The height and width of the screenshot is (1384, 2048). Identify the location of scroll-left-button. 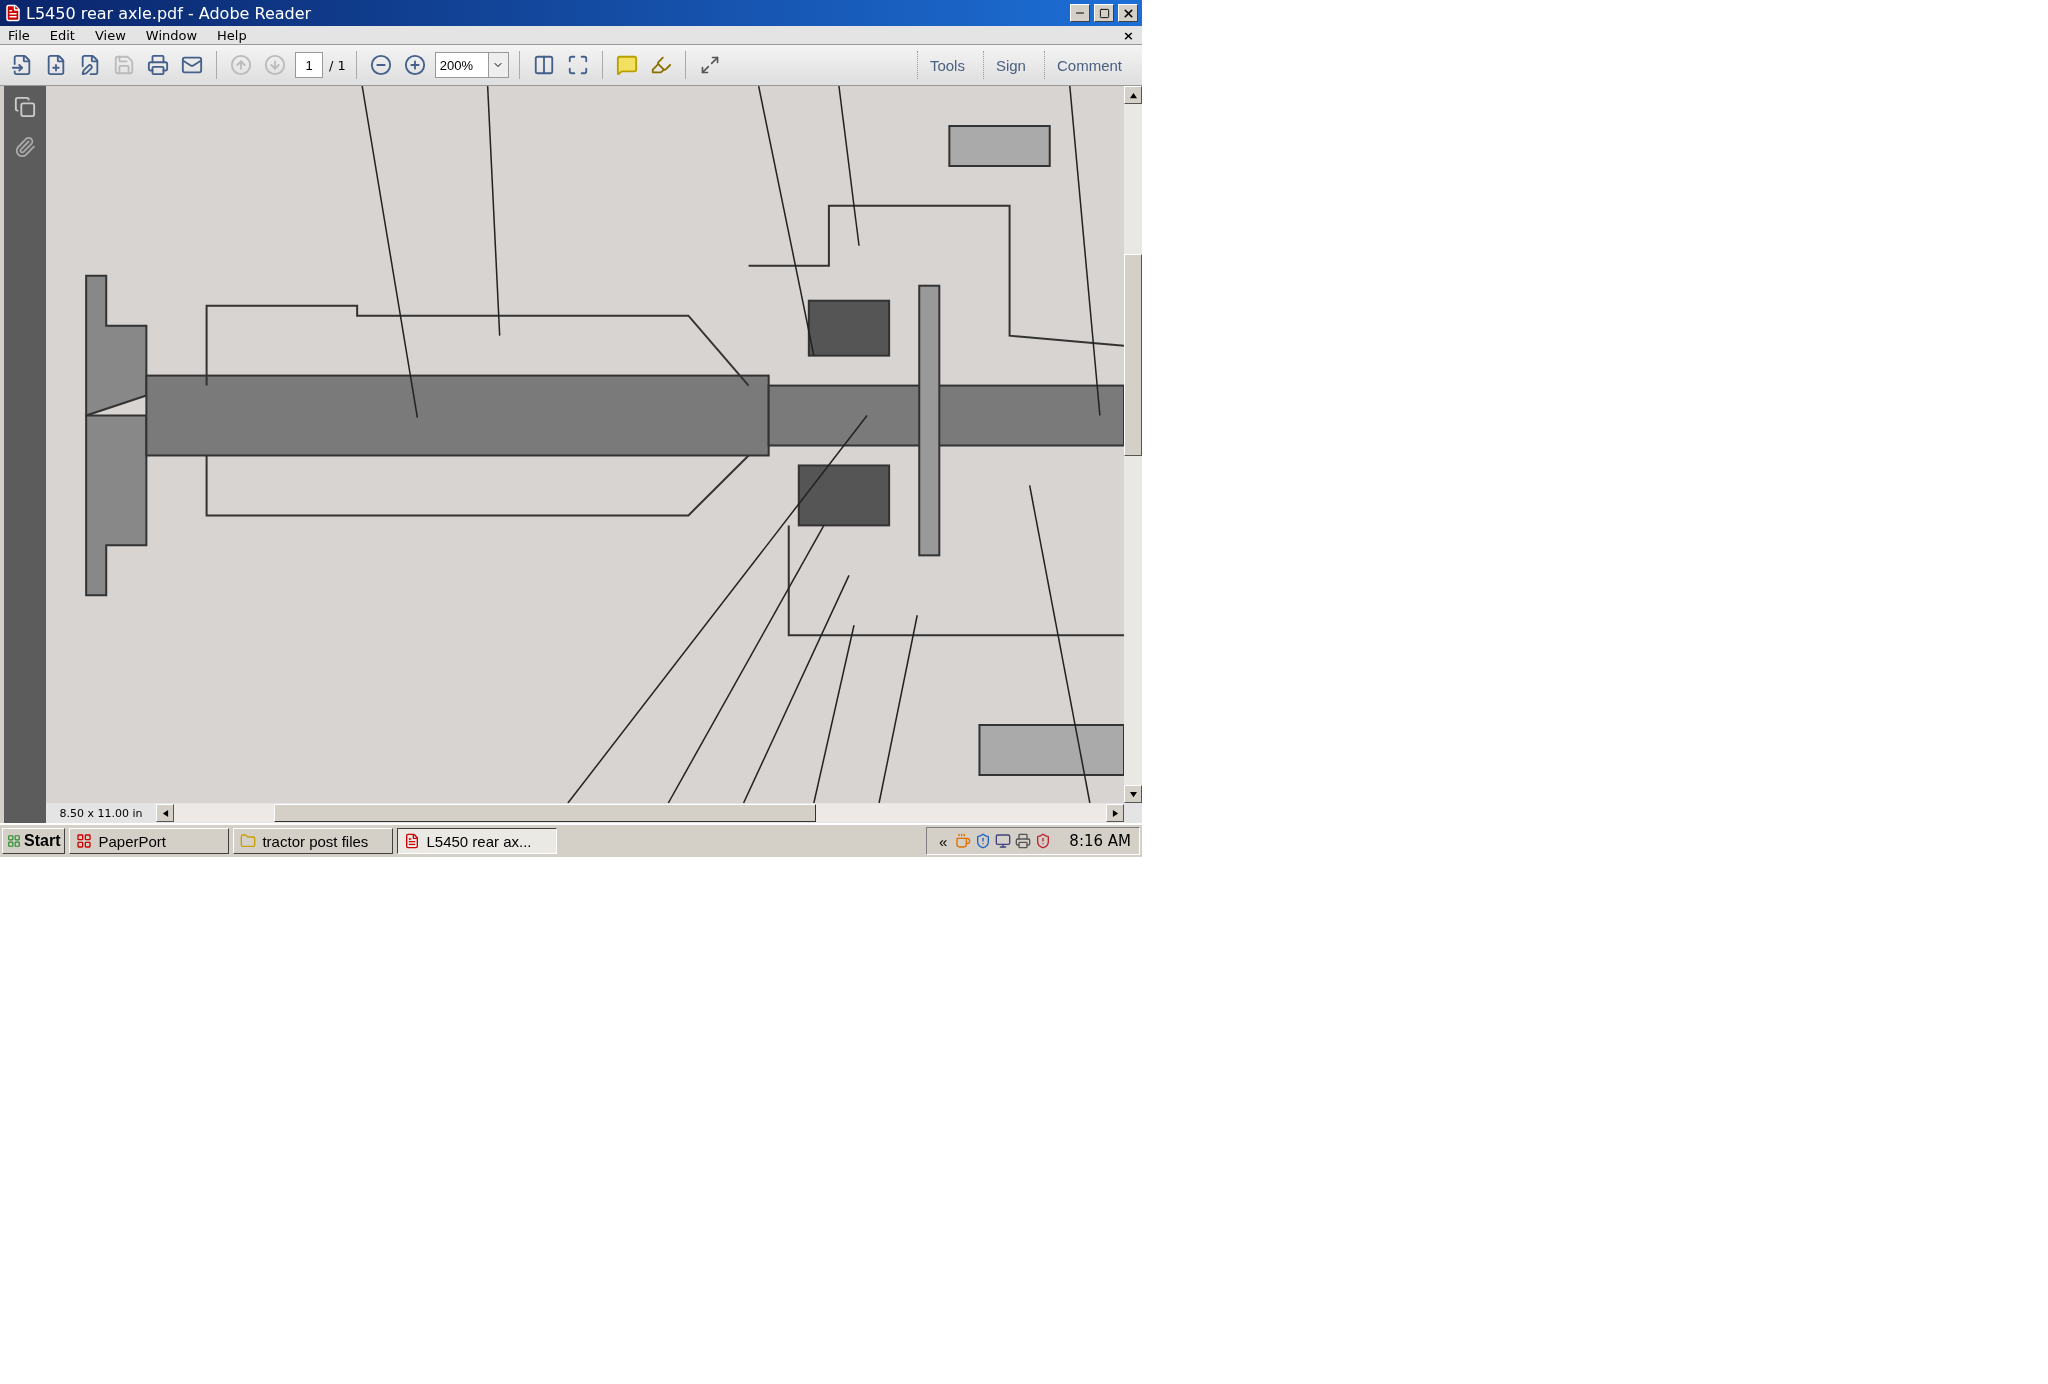
(165, 813).